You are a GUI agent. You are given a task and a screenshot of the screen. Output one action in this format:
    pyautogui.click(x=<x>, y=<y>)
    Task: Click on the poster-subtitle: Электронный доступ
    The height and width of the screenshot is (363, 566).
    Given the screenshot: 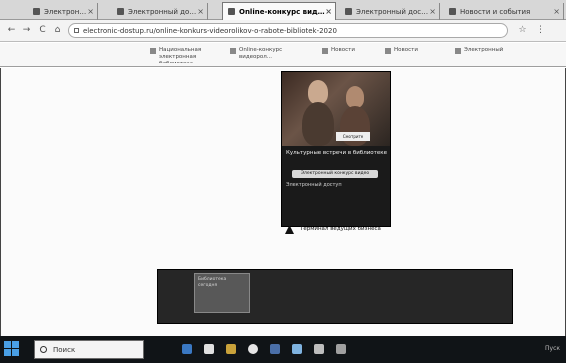 What is the action you would take?
    pyautogui.click(x=314, y=185)
    